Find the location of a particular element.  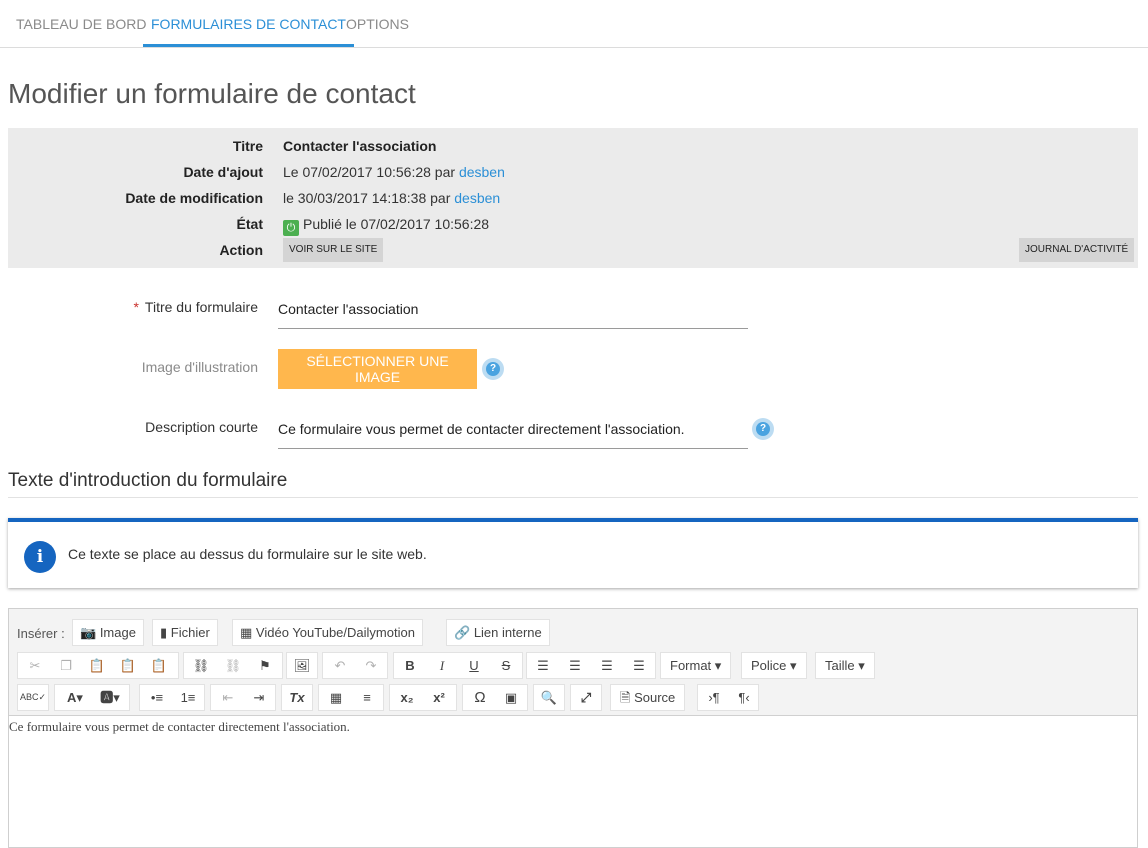

help-icon-image: ? is located at coordinates (493, 369).